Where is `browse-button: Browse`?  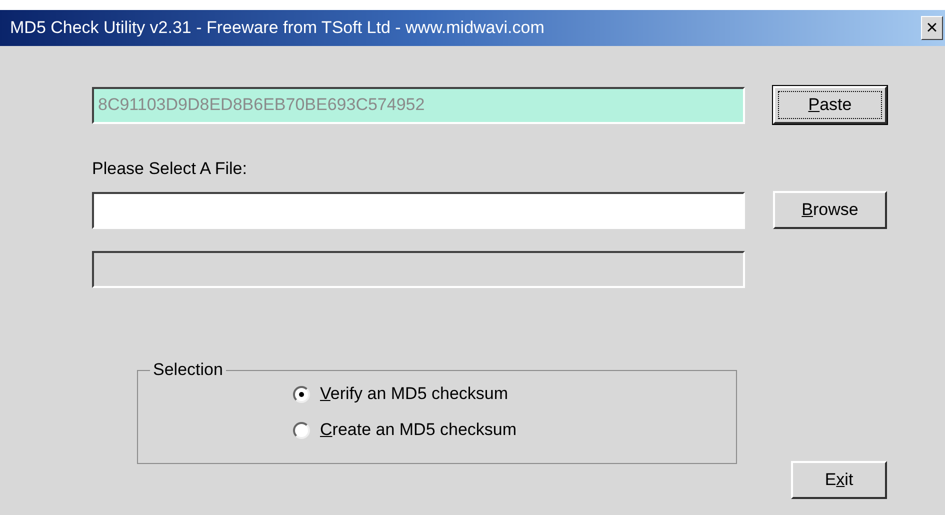 browse-button: Browse is located at coordinates (830, 210).